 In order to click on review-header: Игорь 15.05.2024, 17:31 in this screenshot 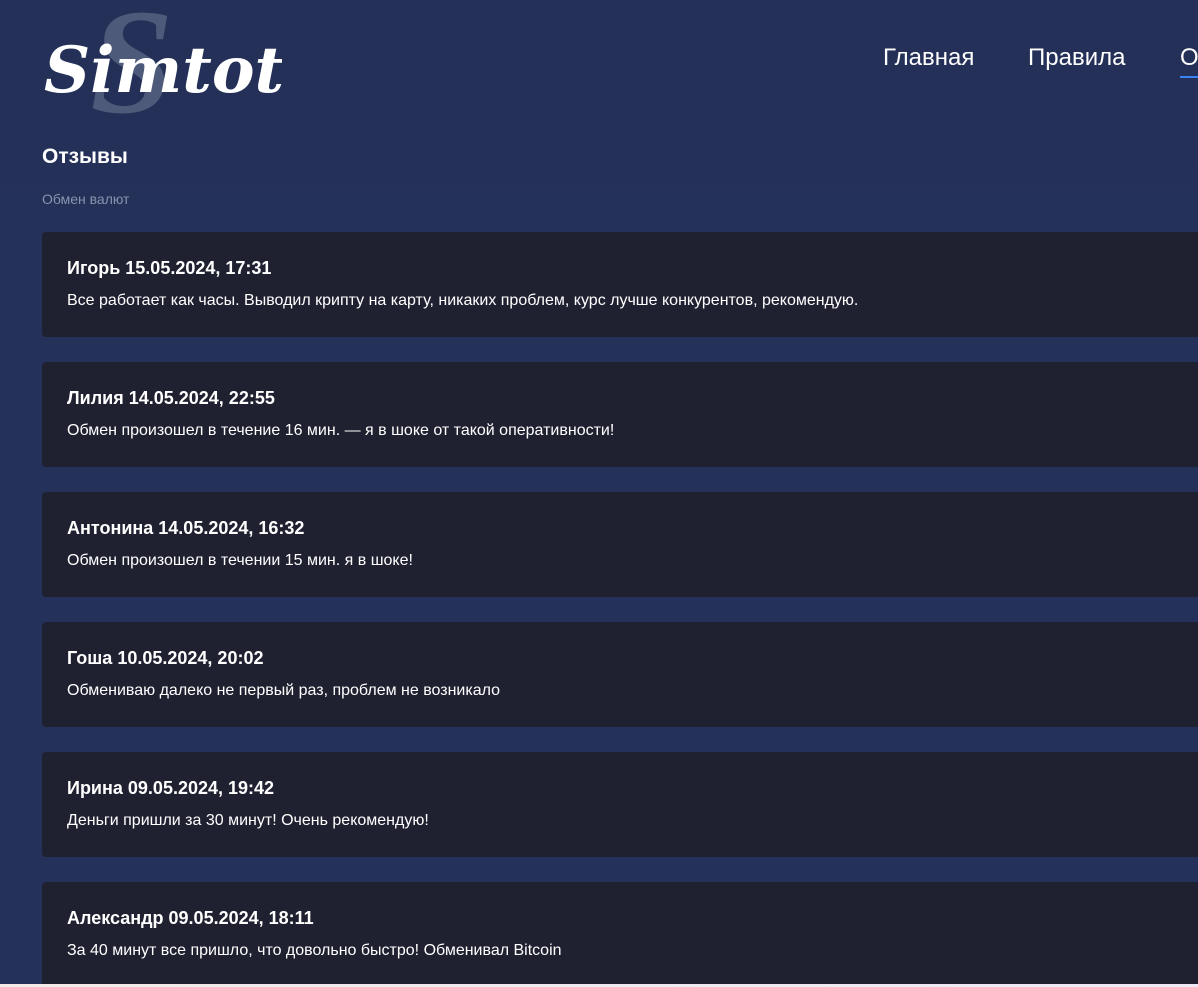, I will do `click(632, 268)`.